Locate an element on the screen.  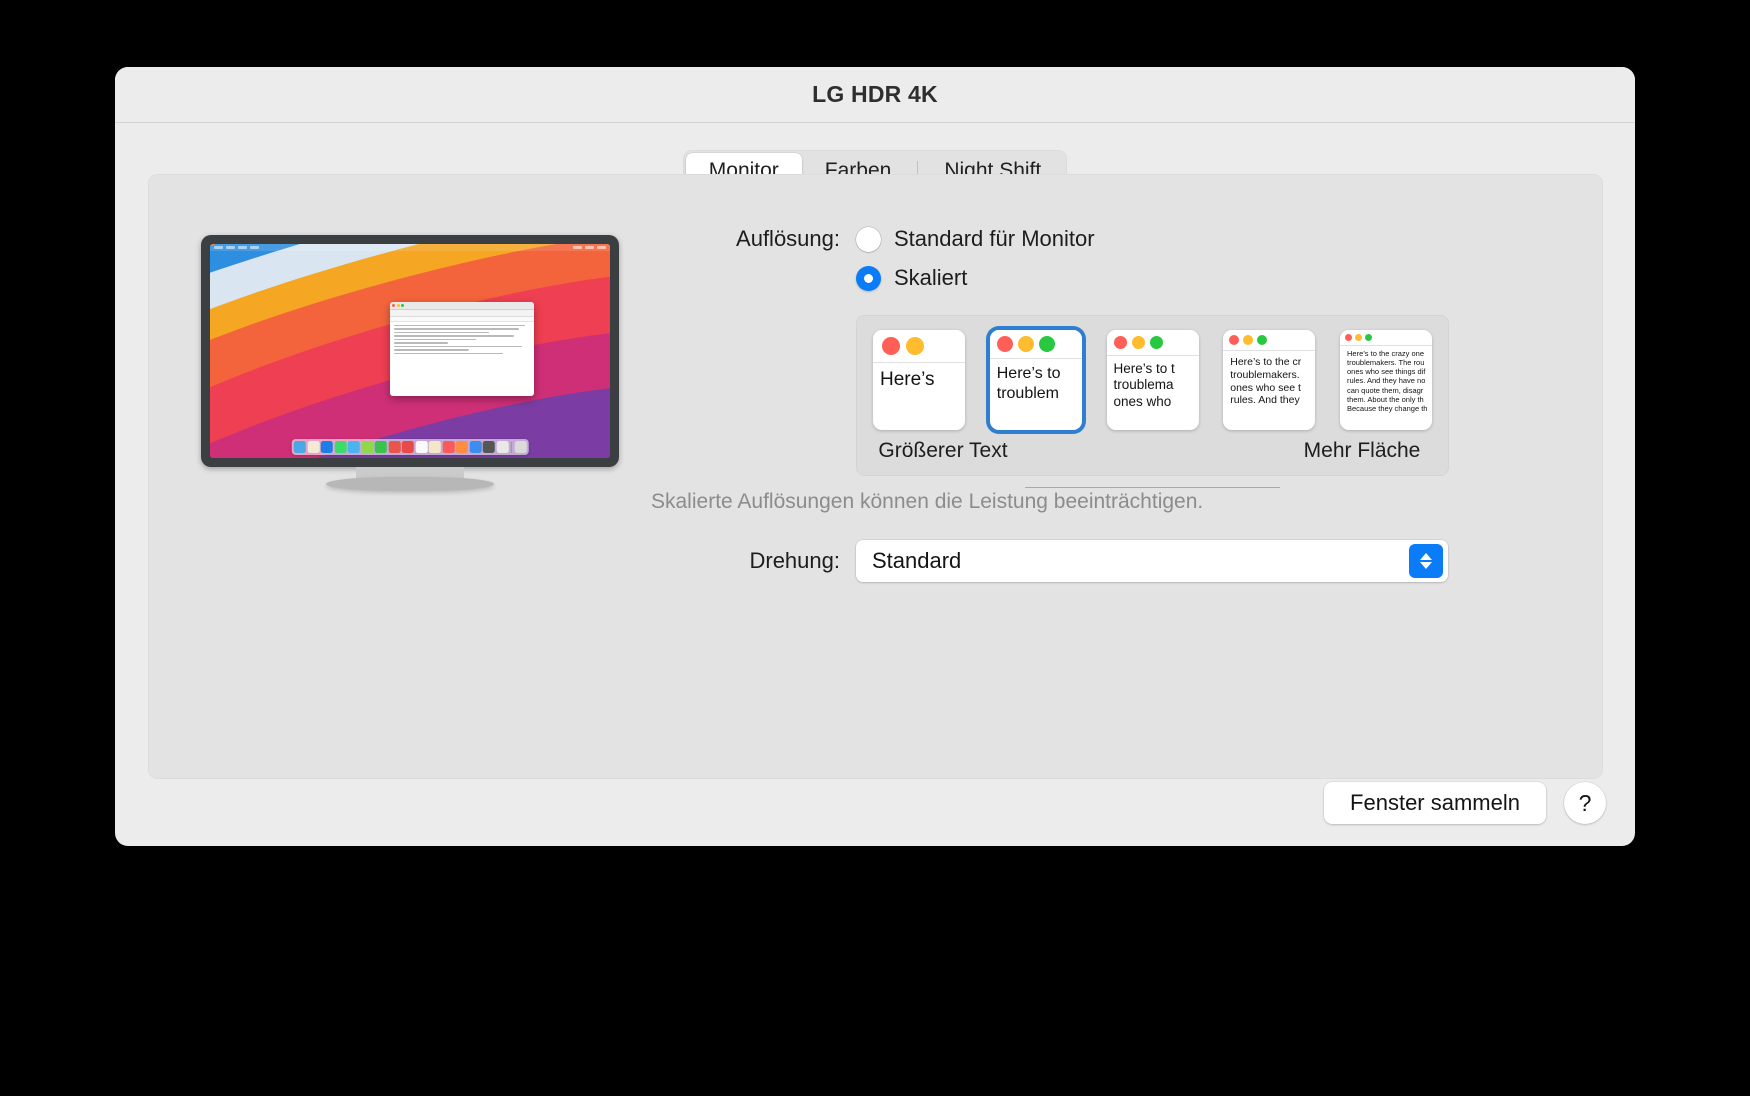
window-titlebar: LG HDR 4K is located at coordinates (875, 95).